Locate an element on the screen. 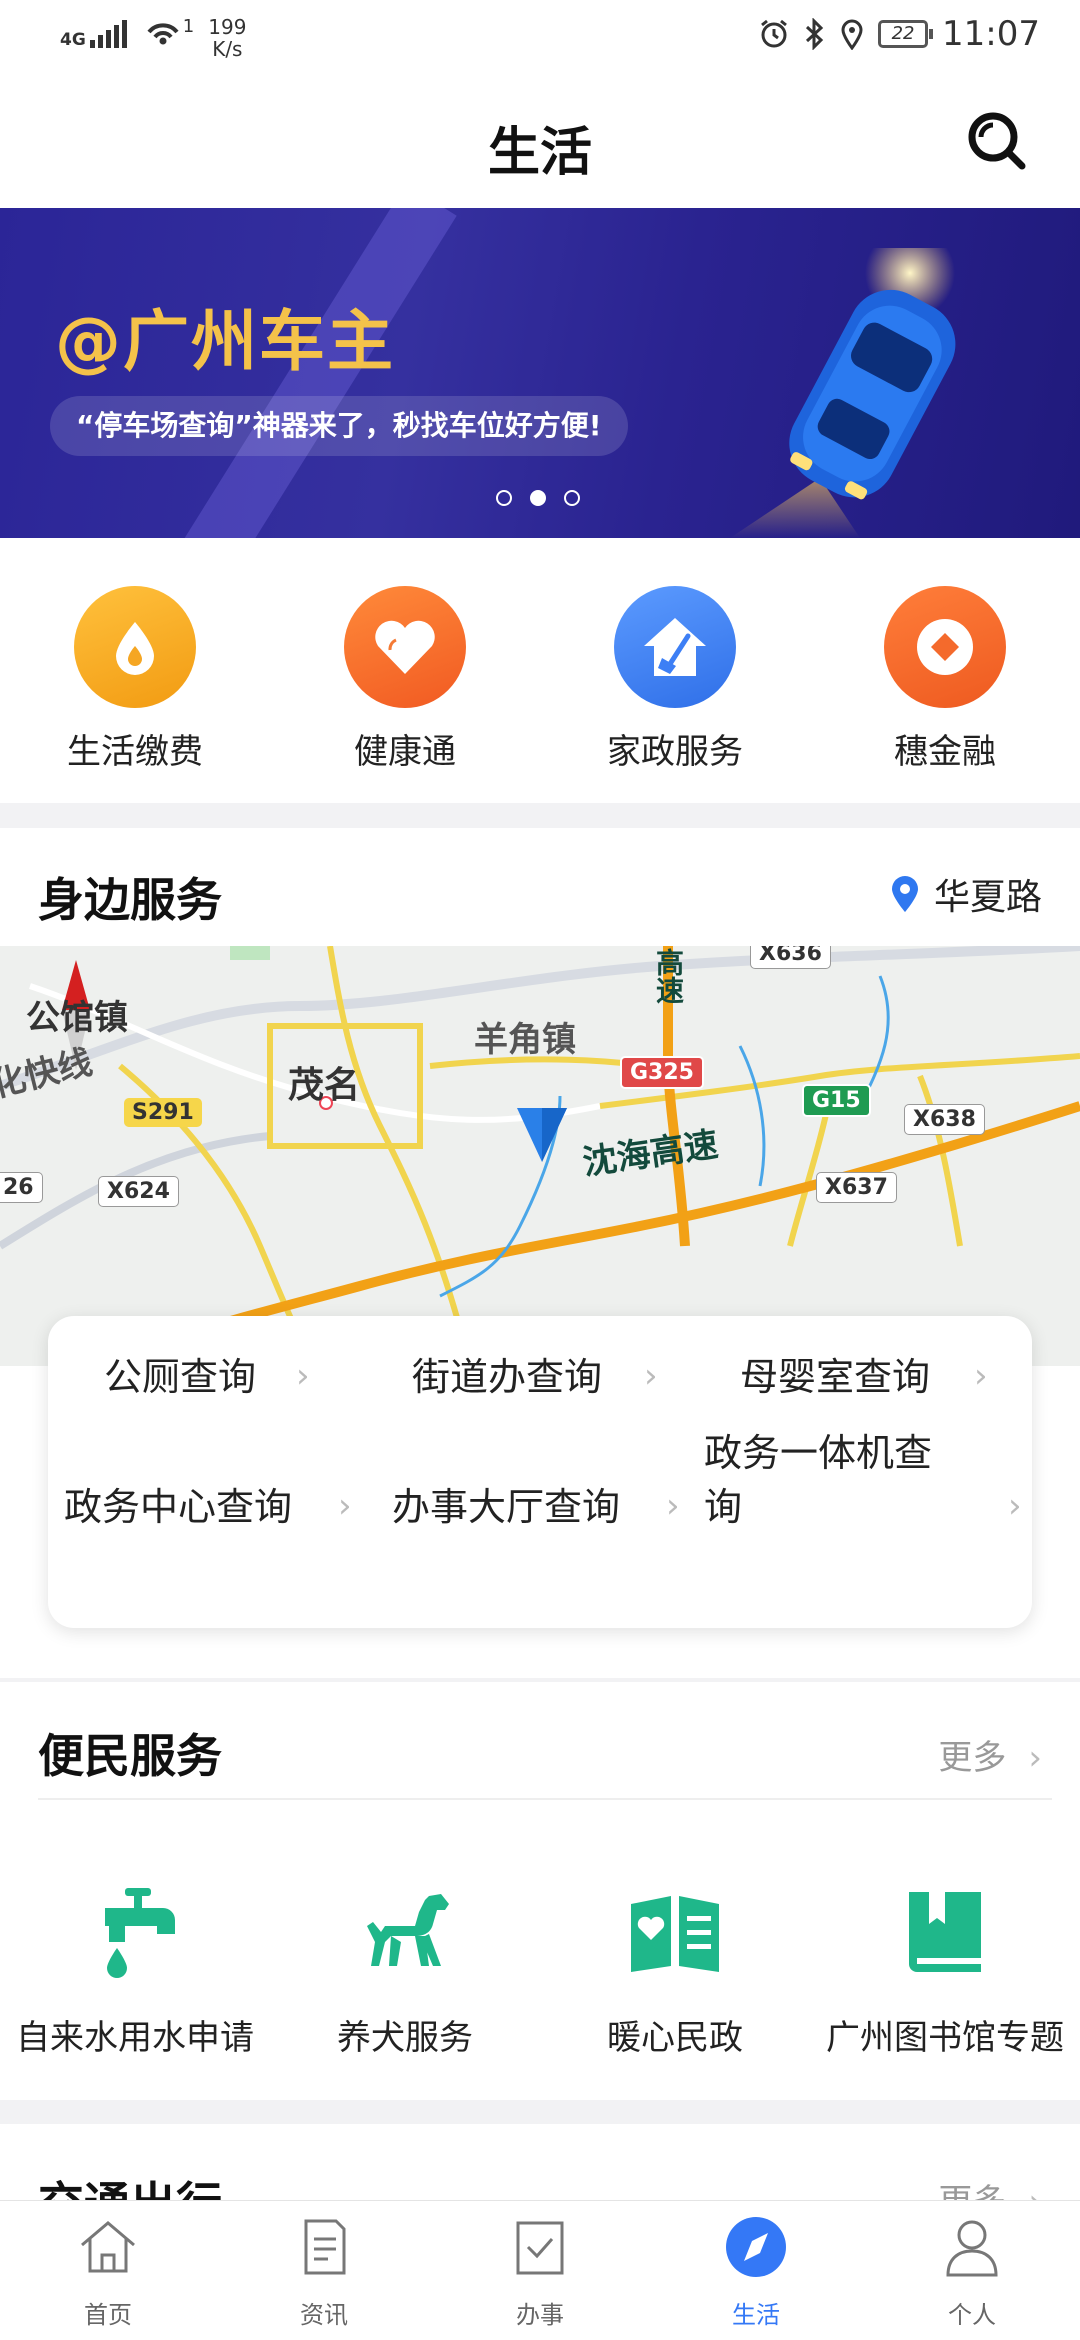  more-label: 更多 is located at coordinates (972, 1758).